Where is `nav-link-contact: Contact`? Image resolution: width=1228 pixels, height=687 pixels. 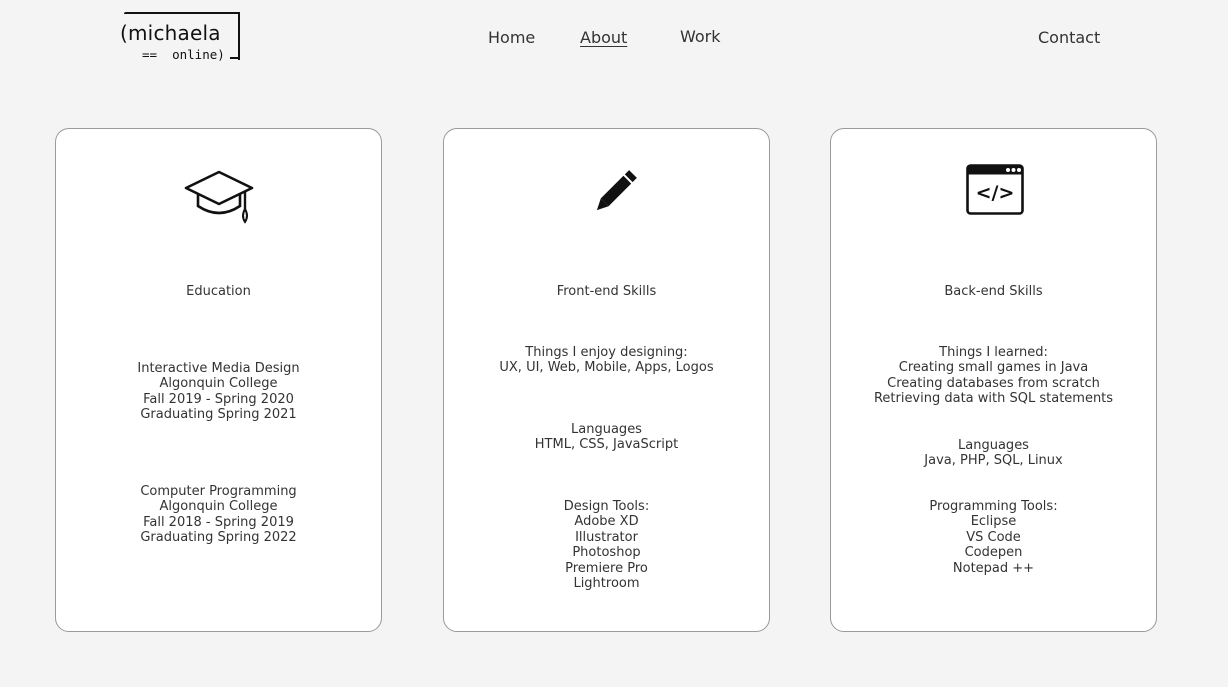 nav-link-contact: Contact is located at coordinates (1069, 37).